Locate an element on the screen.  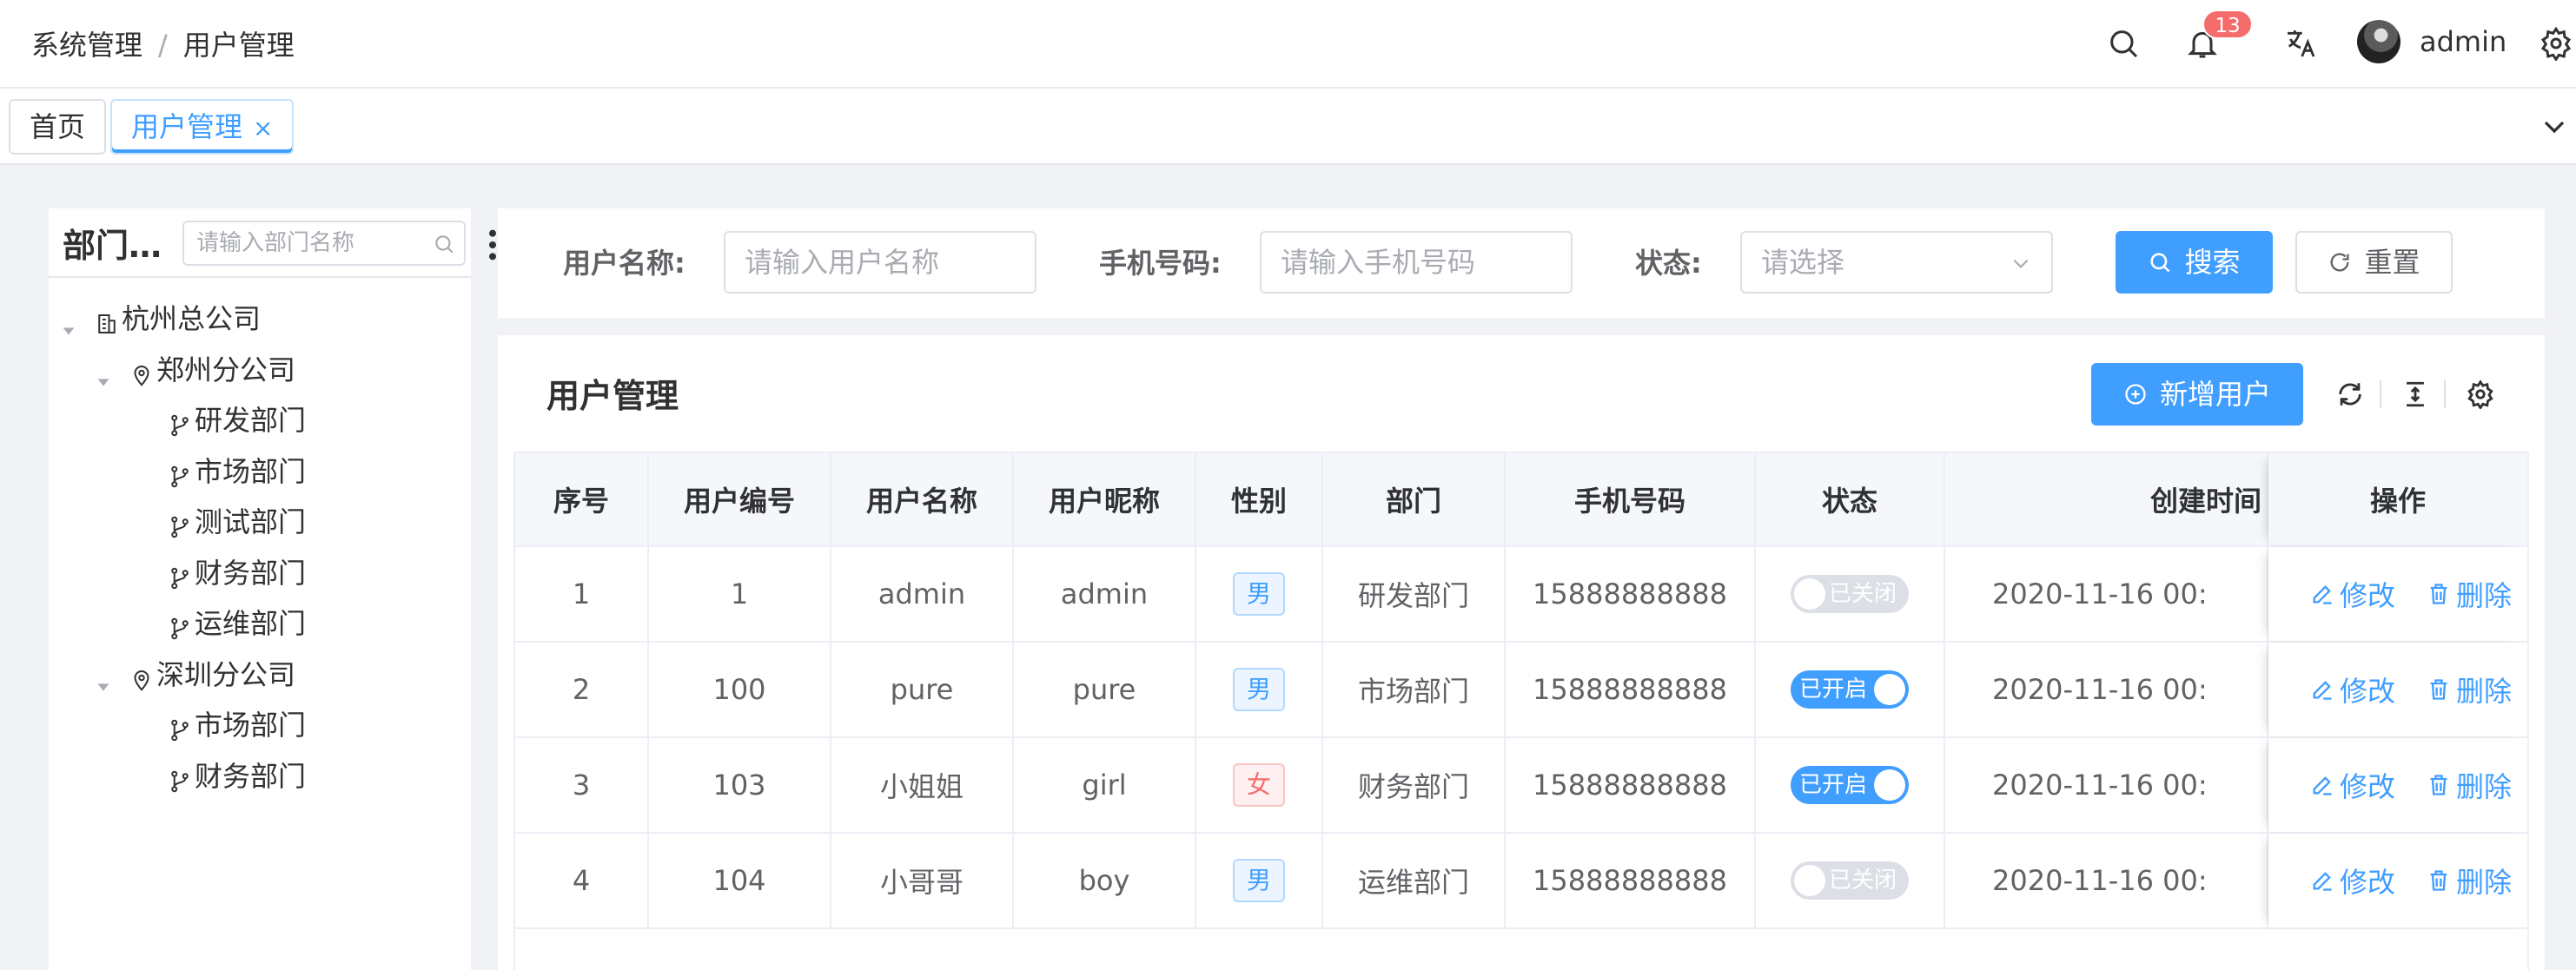
settings-icon is located at coordinates (2480, 394).